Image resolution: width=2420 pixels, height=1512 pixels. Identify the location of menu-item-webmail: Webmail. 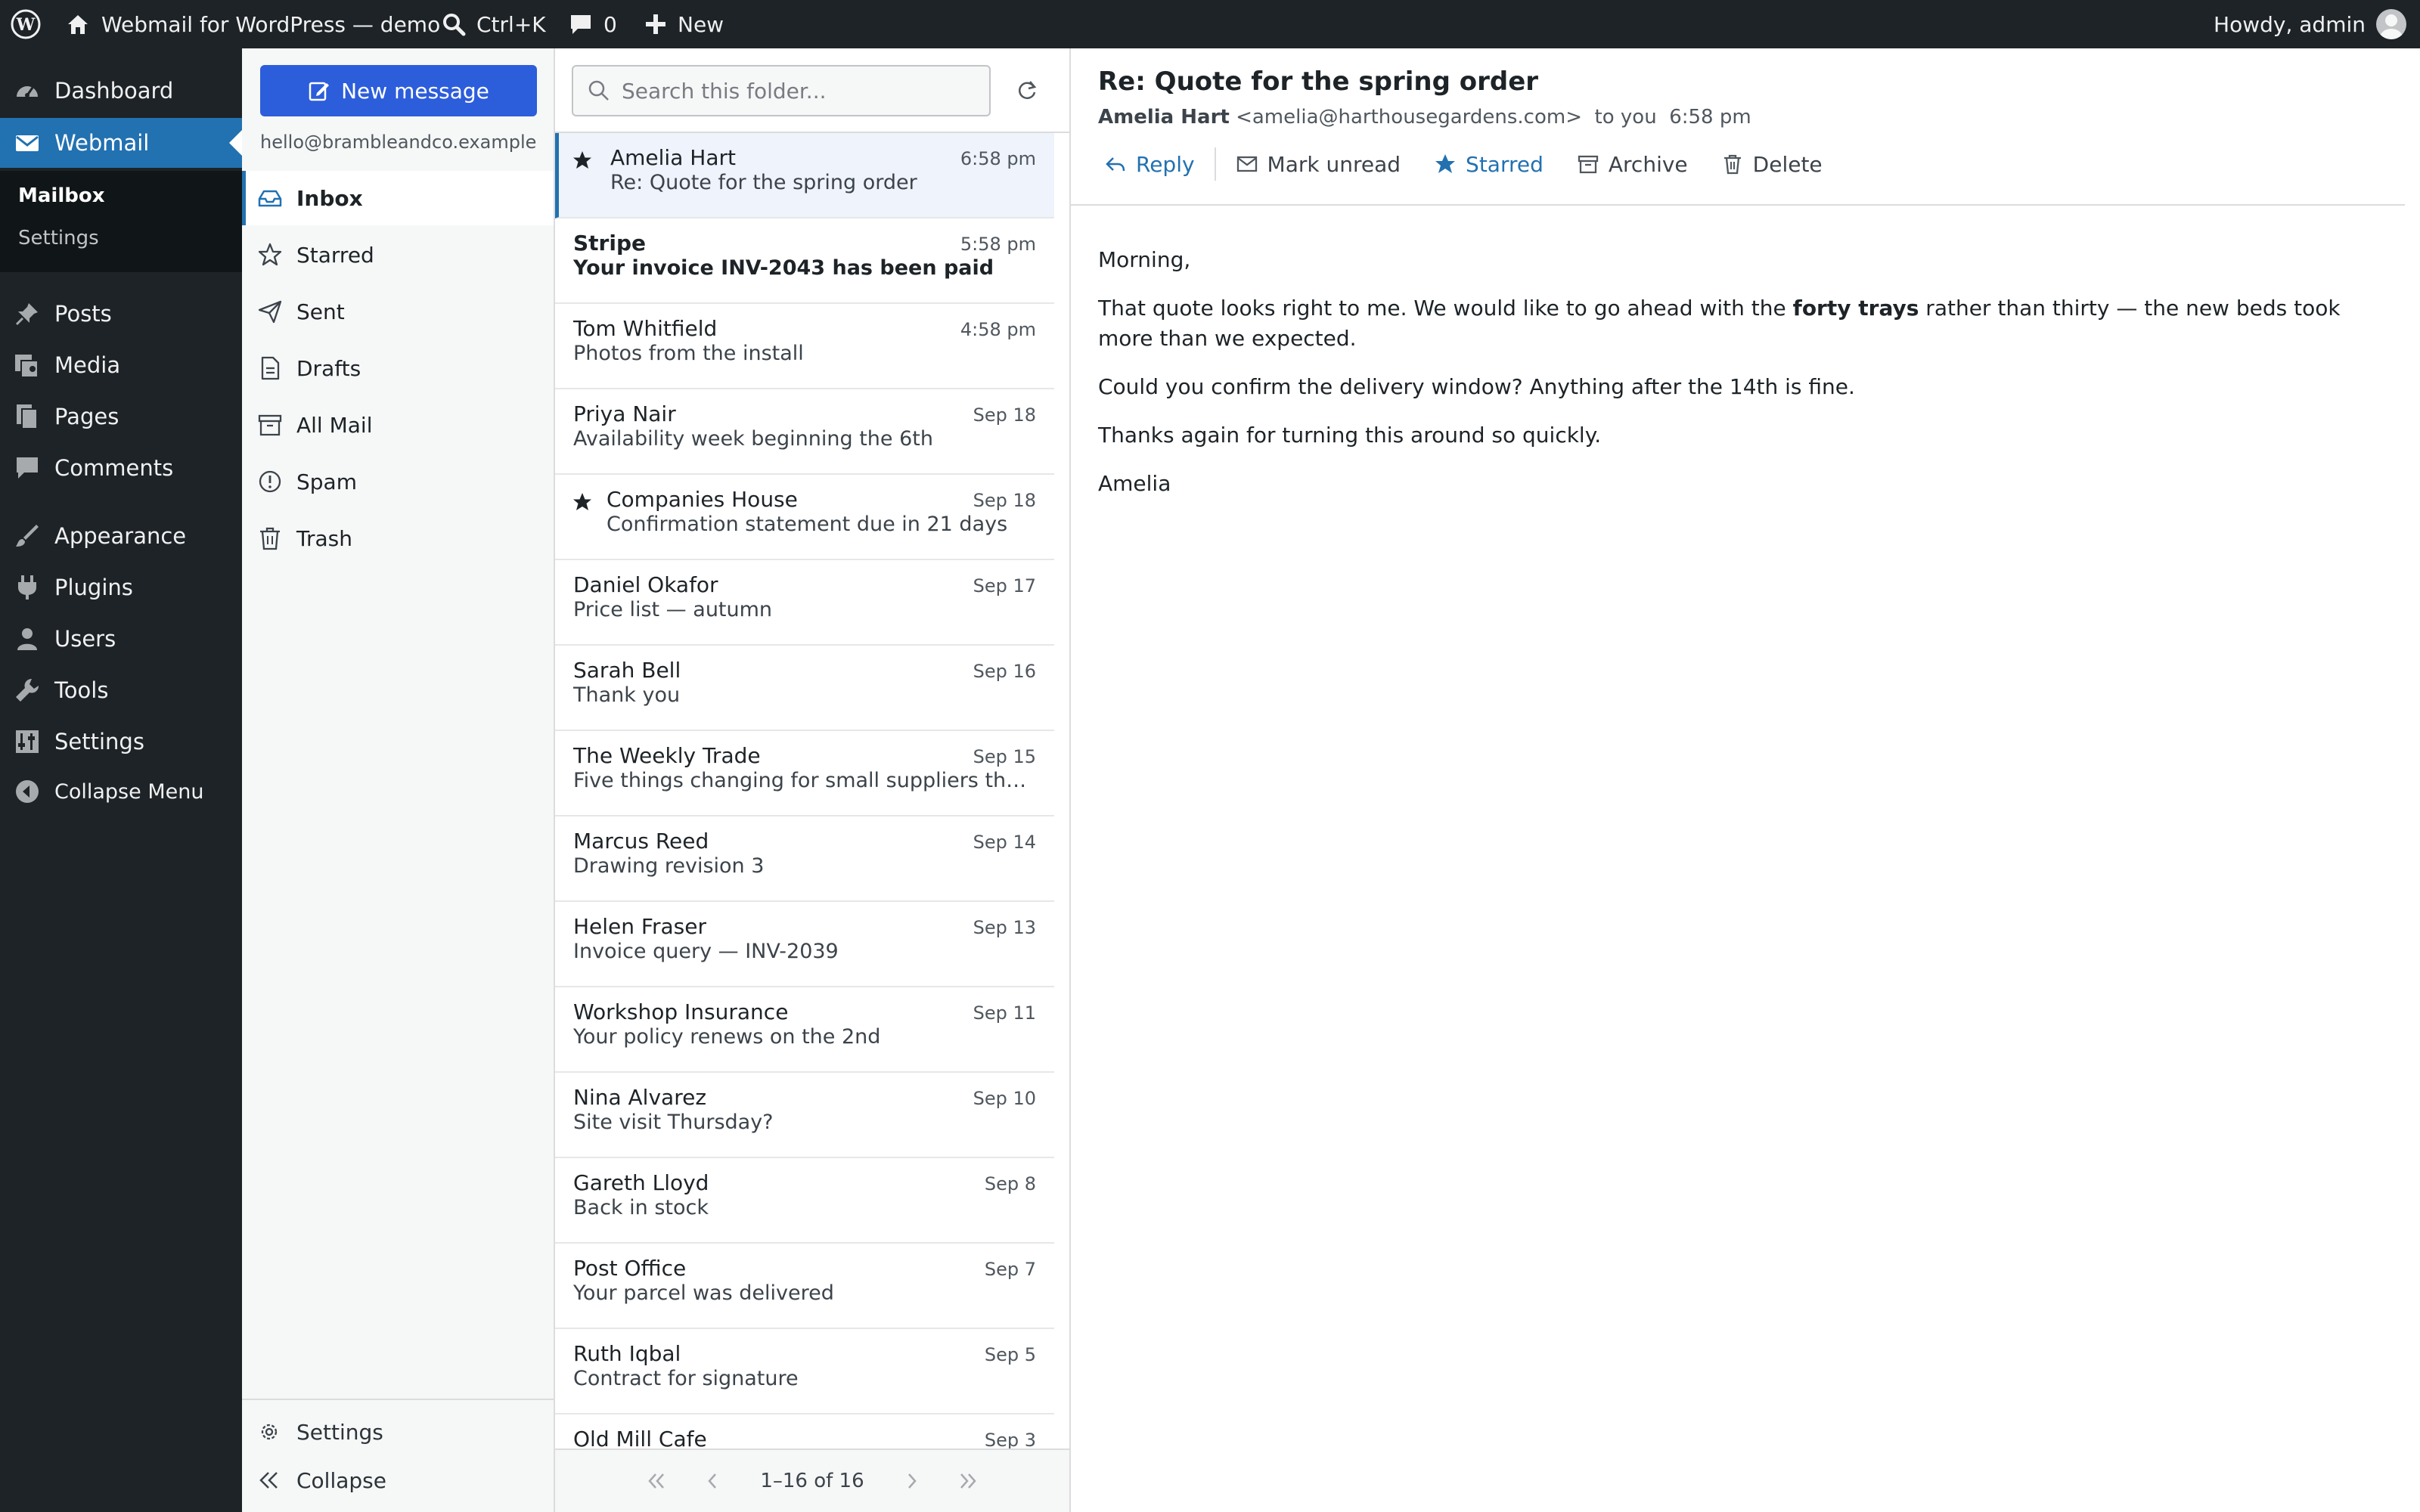
(121, 143).